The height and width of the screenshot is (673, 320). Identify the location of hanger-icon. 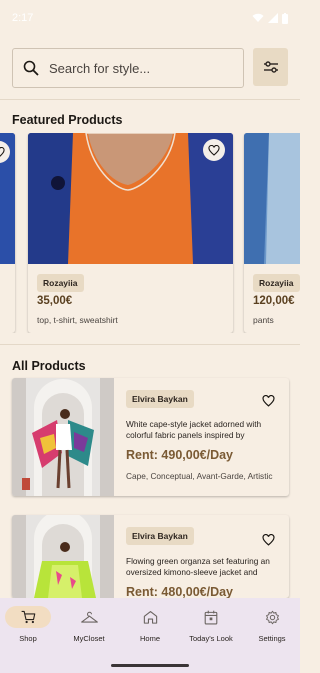
(89, 617).